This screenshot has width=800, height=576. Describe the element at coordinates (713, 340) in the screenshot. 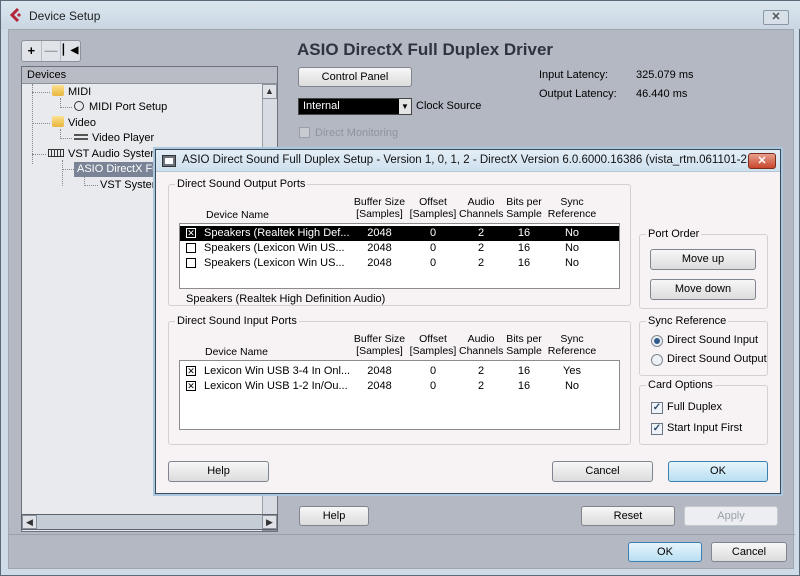

I see `sync-input-label: Direct Sound Input` at that location.